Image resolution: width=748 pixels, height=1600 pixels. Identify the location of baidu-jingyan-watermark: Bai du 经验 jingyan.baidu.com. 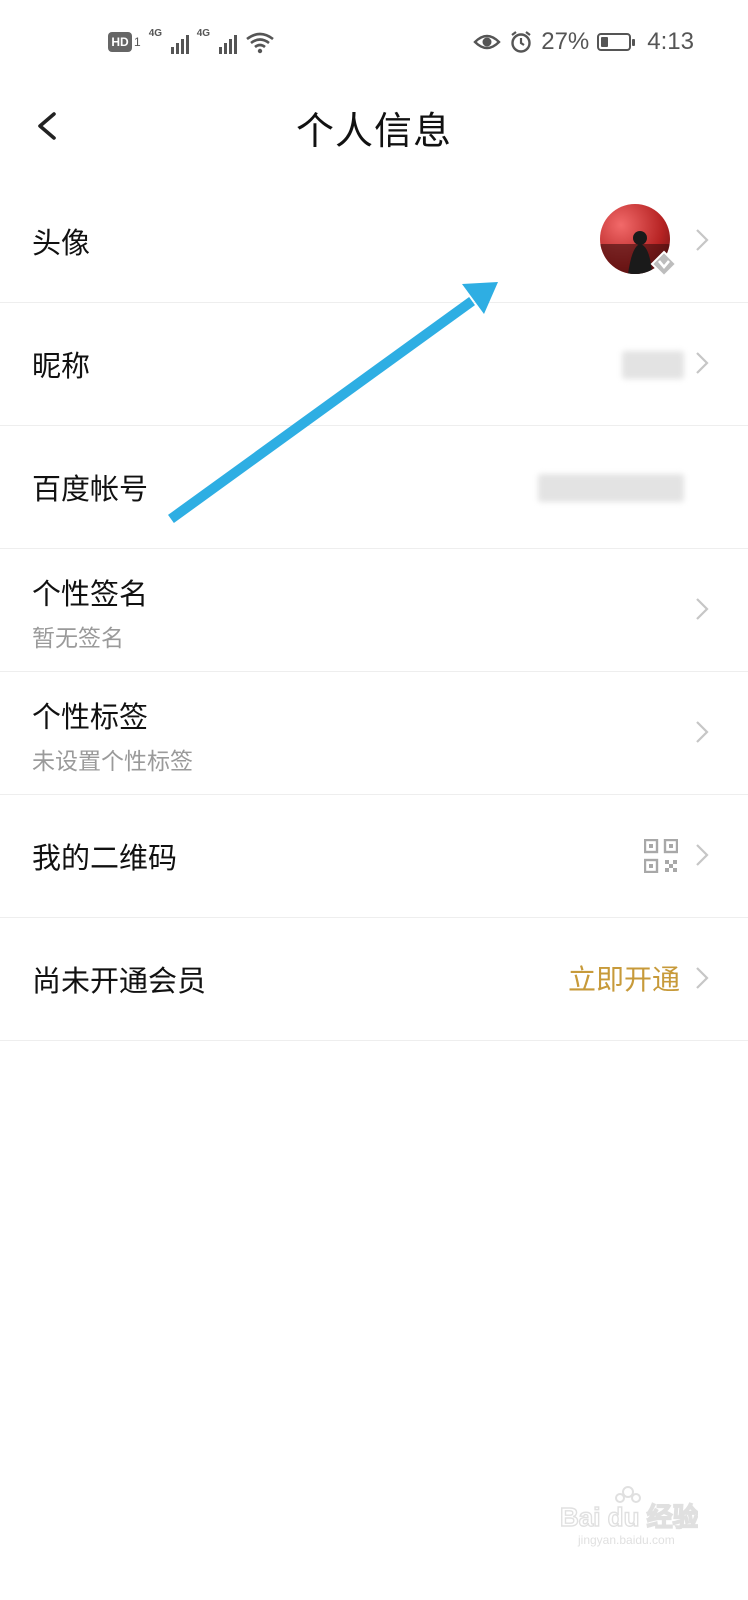
(628, 1515).